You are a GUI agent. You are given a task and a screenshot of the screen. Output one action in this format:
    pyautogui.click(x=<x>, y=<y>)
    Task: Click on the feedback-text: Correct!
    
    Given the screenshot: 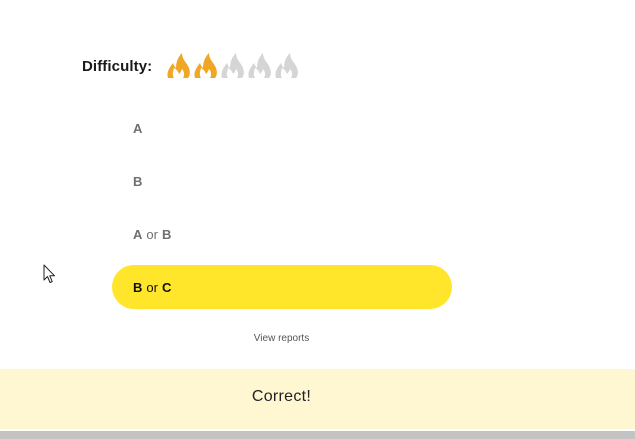 What is the action you would take?
    pyautogui.click(x=281, y=396)
    